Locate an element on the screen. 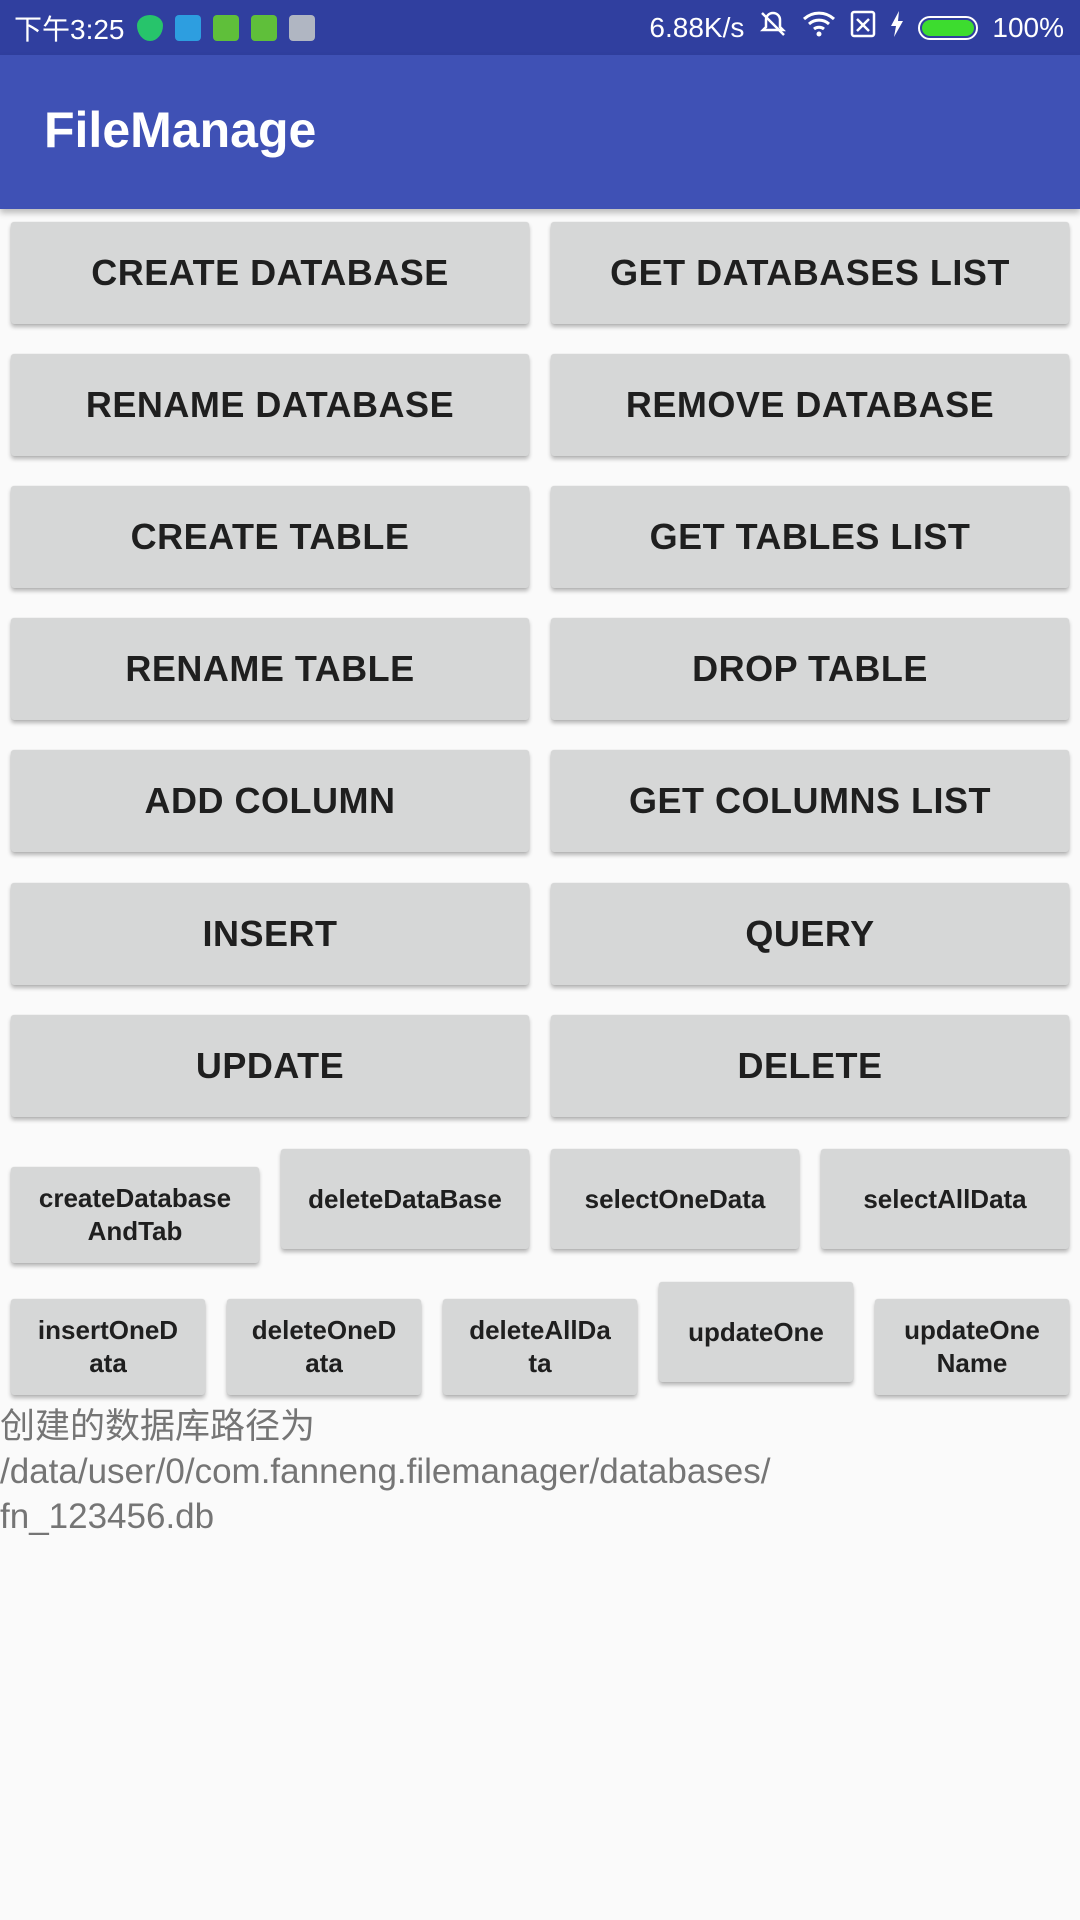  select-all-data-button: selectAllData is located at coordinates (945, 1199).